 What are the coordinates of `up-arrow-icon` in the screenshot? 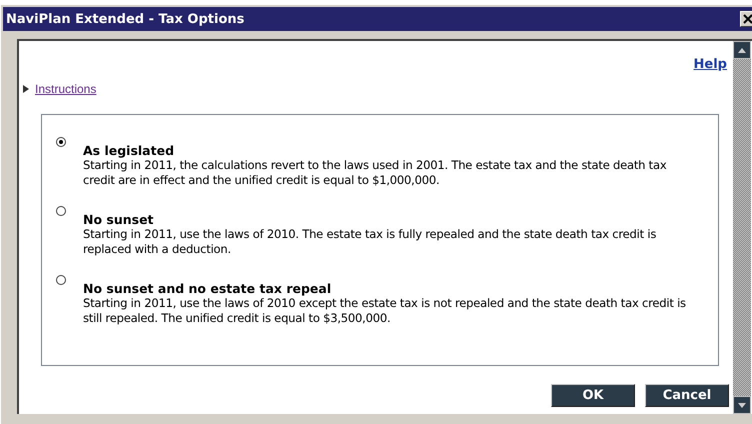 It's located at (742, 50).